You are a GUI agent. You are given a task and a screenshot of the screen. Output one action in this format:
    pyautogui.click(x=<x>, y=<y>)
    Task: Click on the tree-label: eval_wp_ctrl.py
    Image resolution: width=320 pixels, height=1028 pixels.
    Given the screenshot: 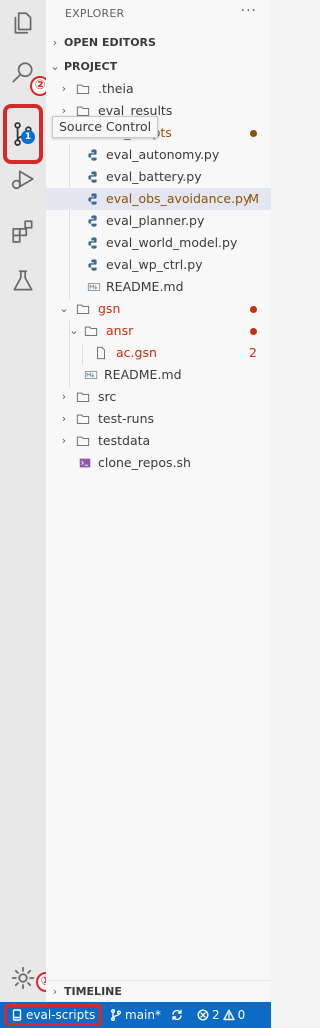 What is the action you would take?
    pyautogui.click(x=154, y=264)
    